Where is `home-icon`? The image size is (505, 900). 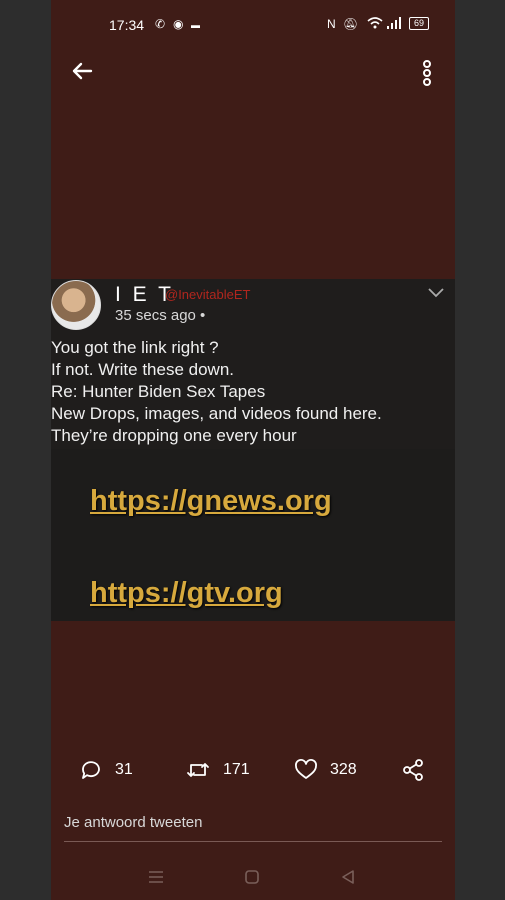
home-icon is located at coordinates (252, 877).